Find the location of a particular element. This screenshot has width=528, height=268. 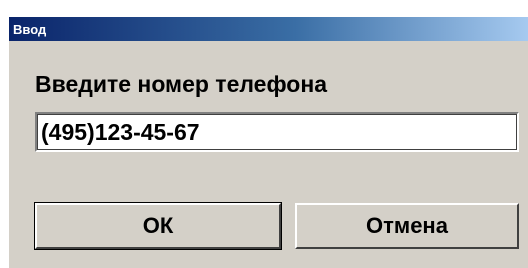

window-title: Ввод is located at coordinates (30, 29).